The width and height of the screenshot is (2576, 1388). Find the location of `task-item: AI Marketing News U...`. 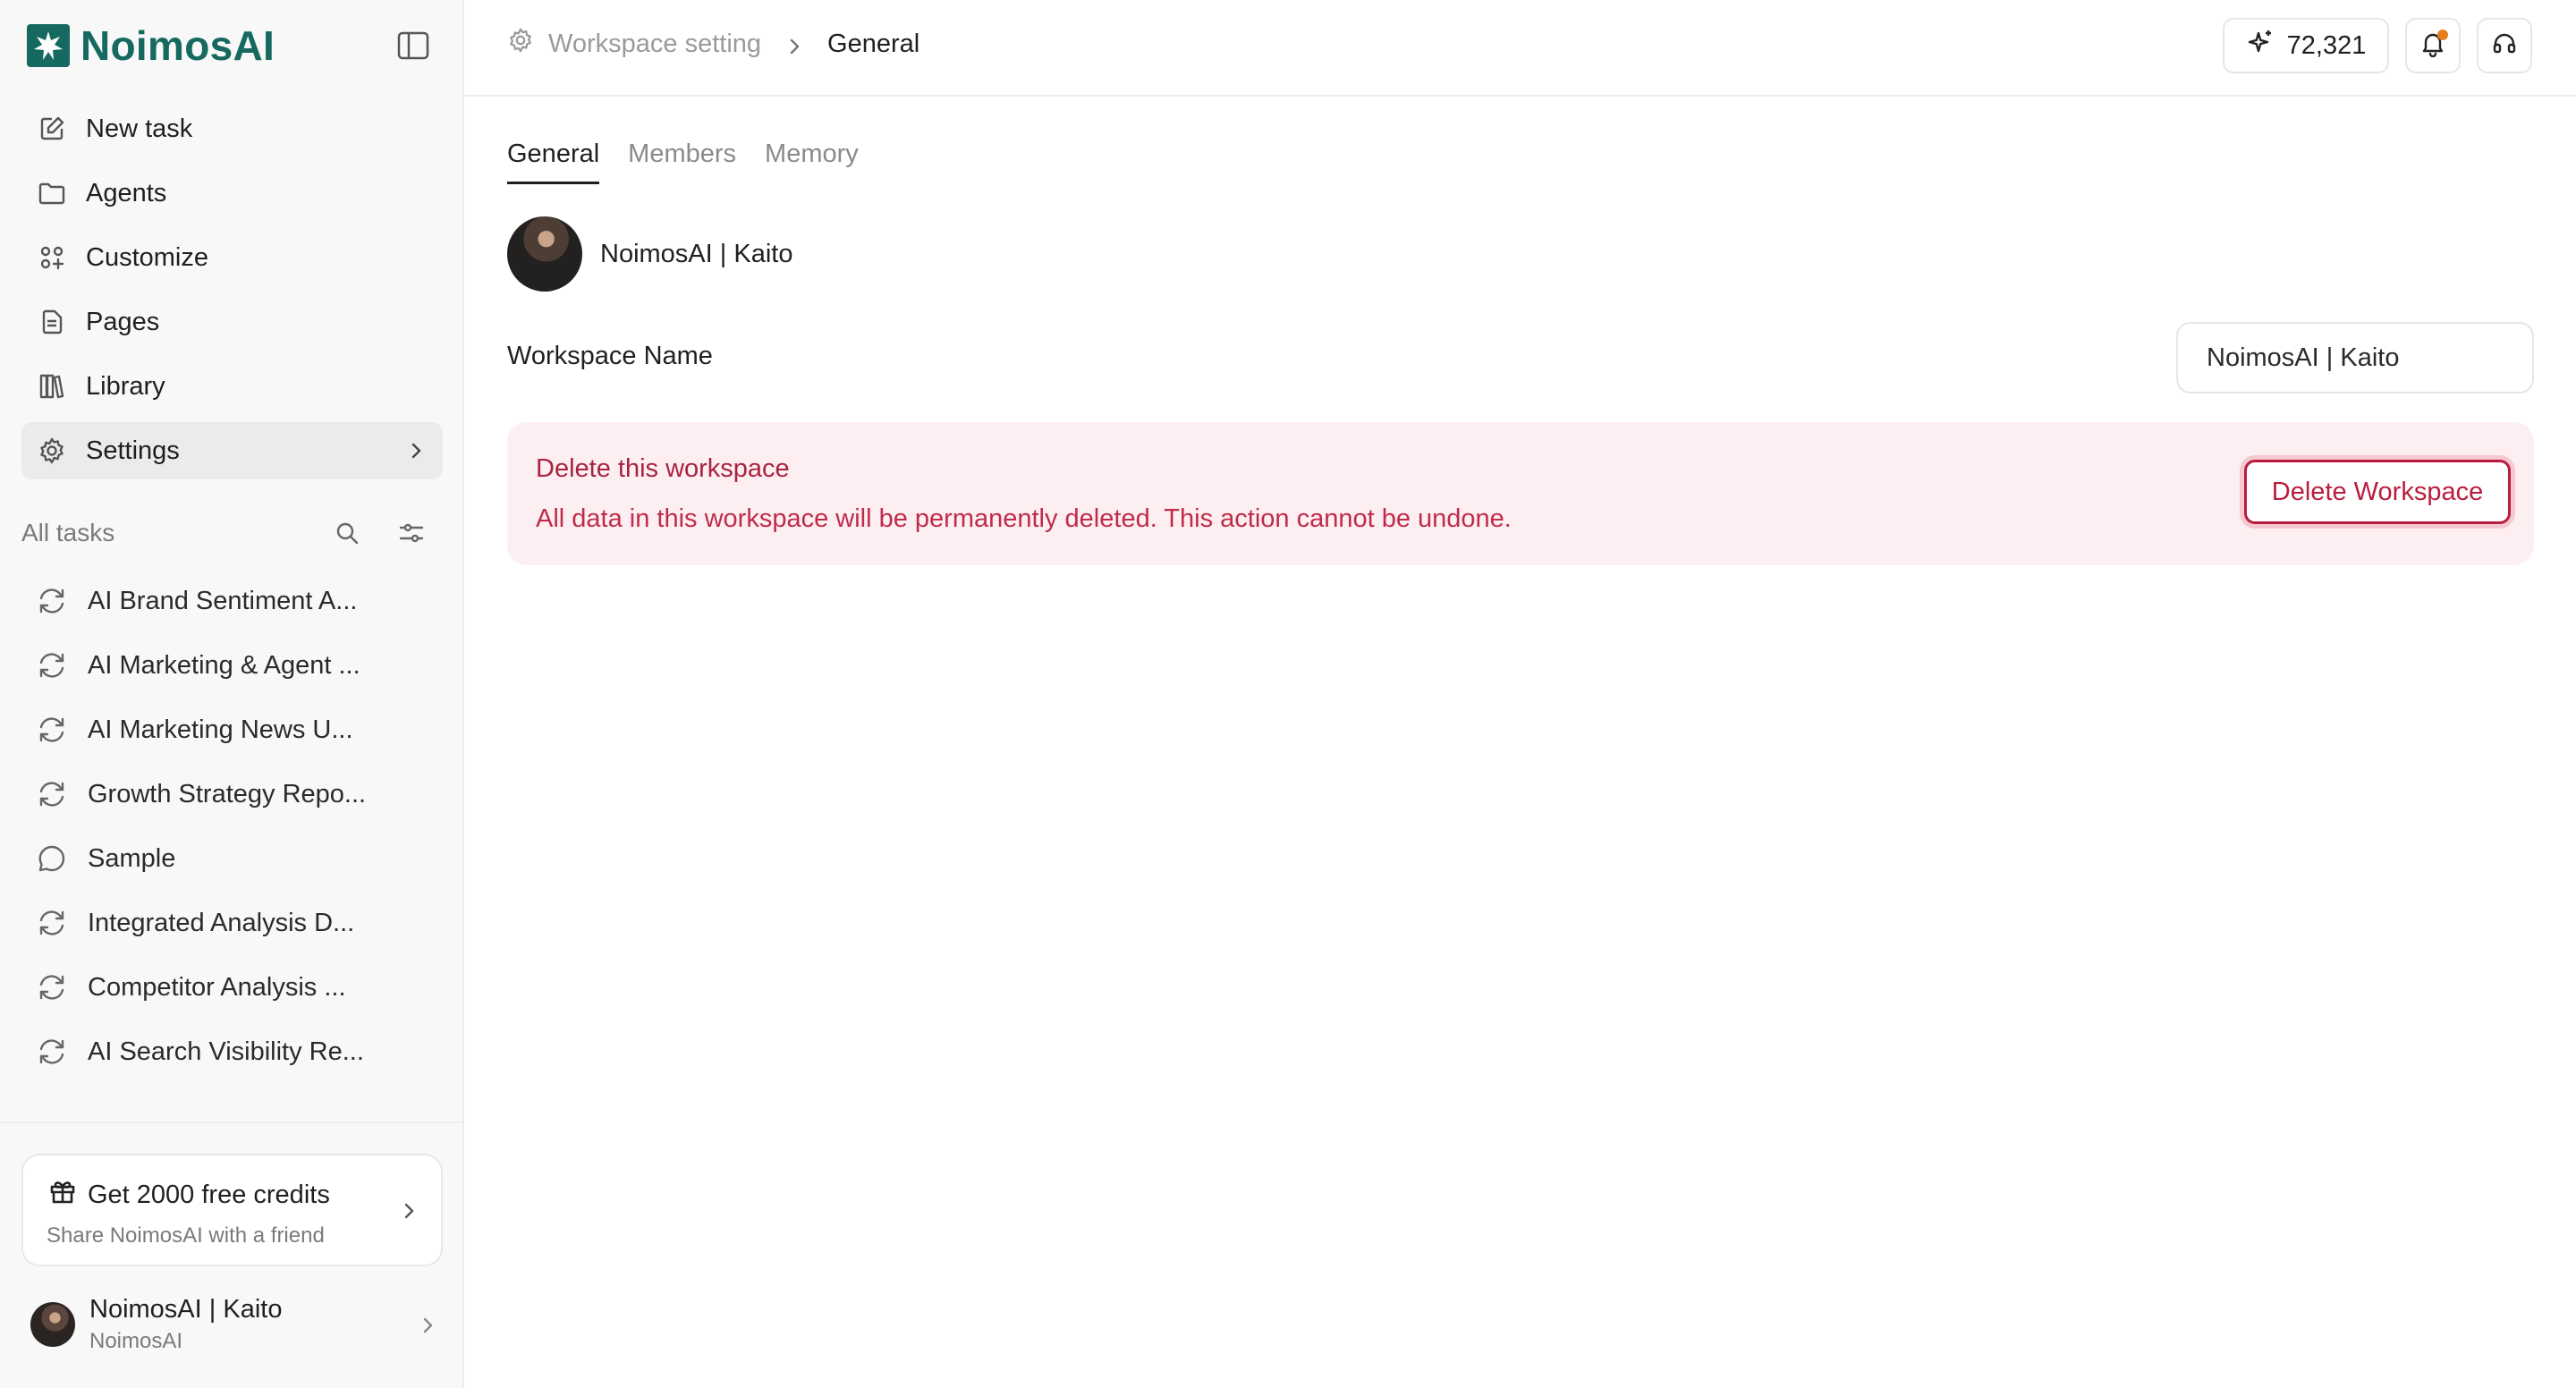

task-item: AI Marketing News U... is located at coordinates (232, 730).